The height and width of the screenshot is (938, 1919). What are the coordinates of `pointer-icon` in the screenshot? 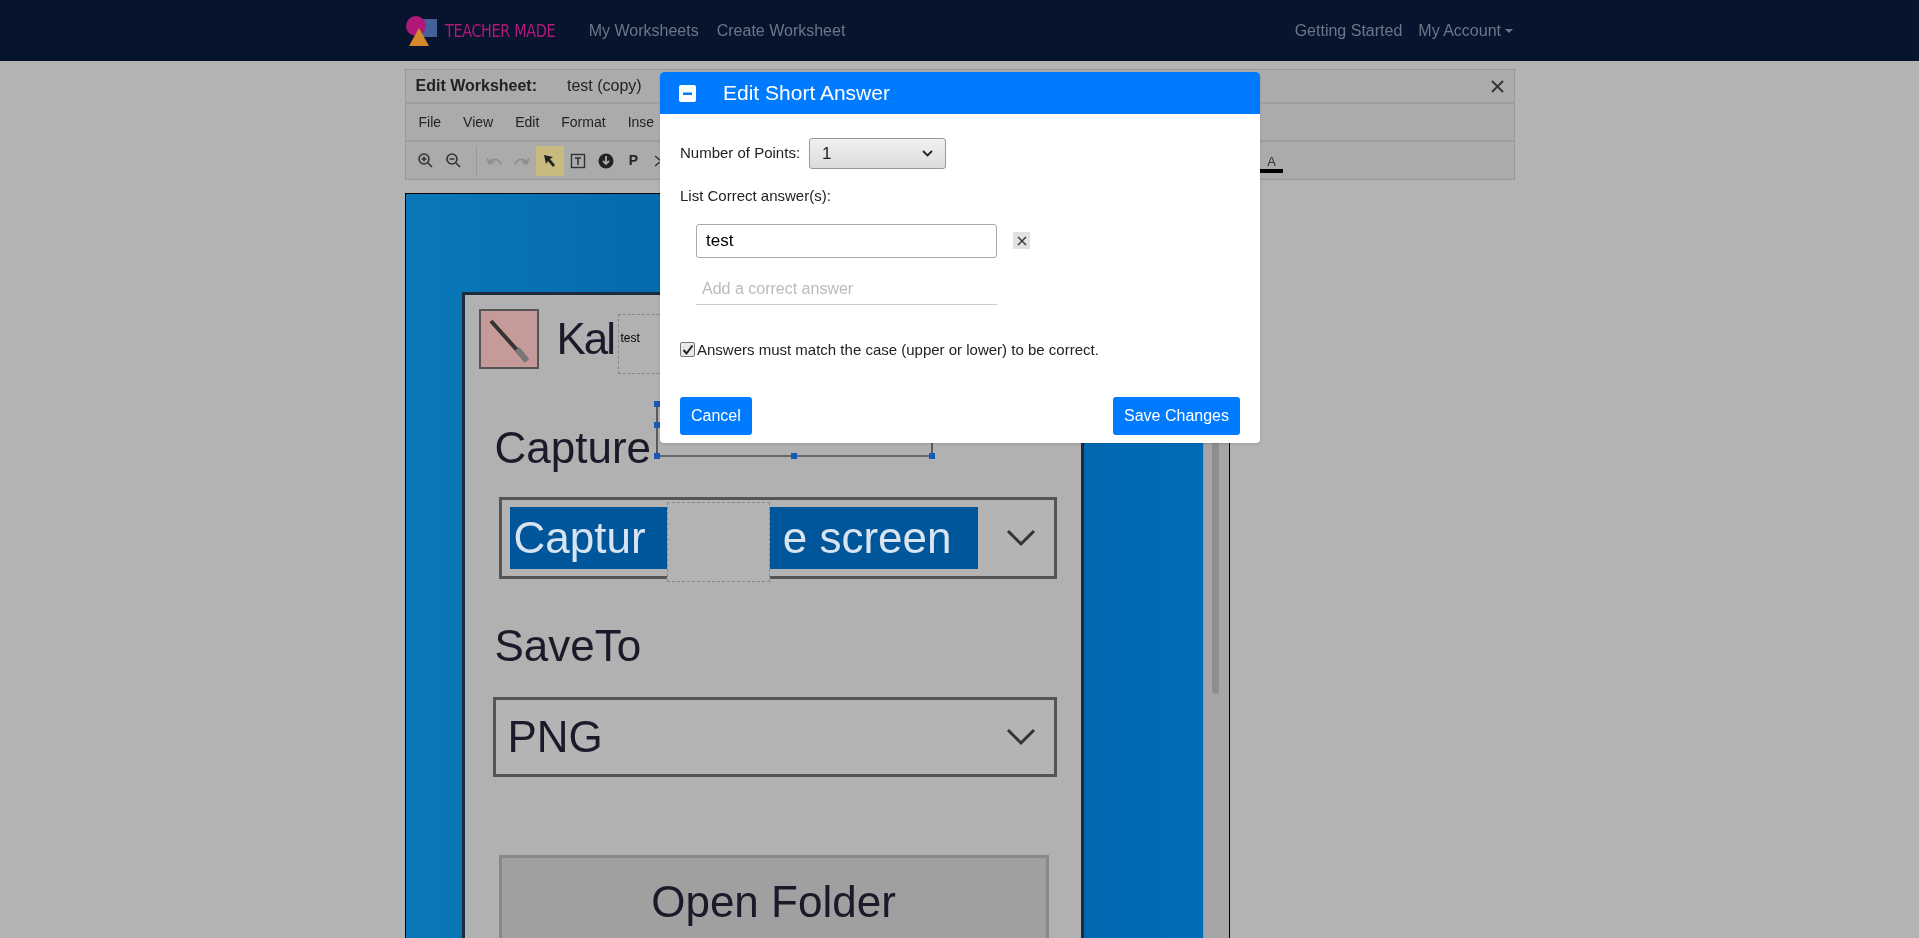 It's located at (549, 160).